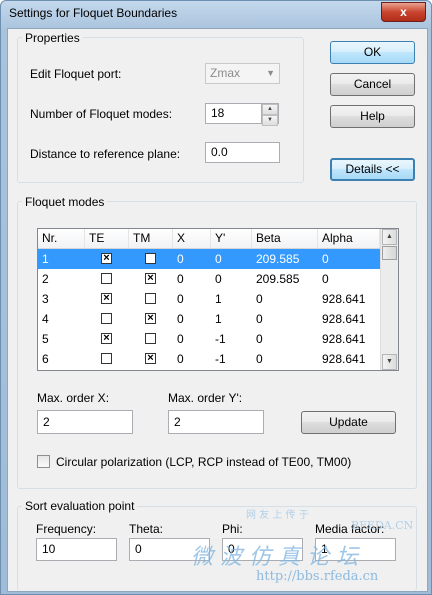  Describe the element at coordinates (85, 422) in the screenshot. I see `max-order-x-input: 2` at that location.